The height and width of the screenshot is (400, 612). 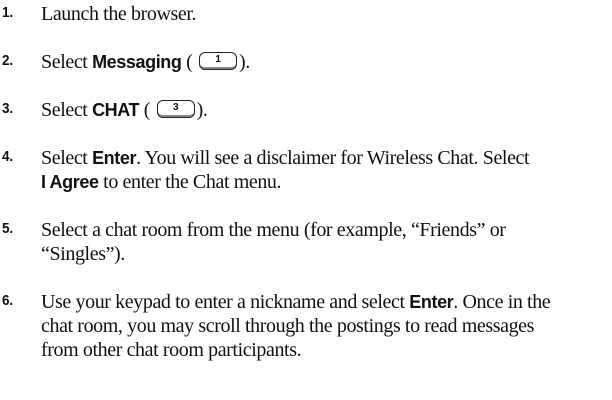 I want to click on step-1-text: Launch the browser., so click(x=119, y=14).